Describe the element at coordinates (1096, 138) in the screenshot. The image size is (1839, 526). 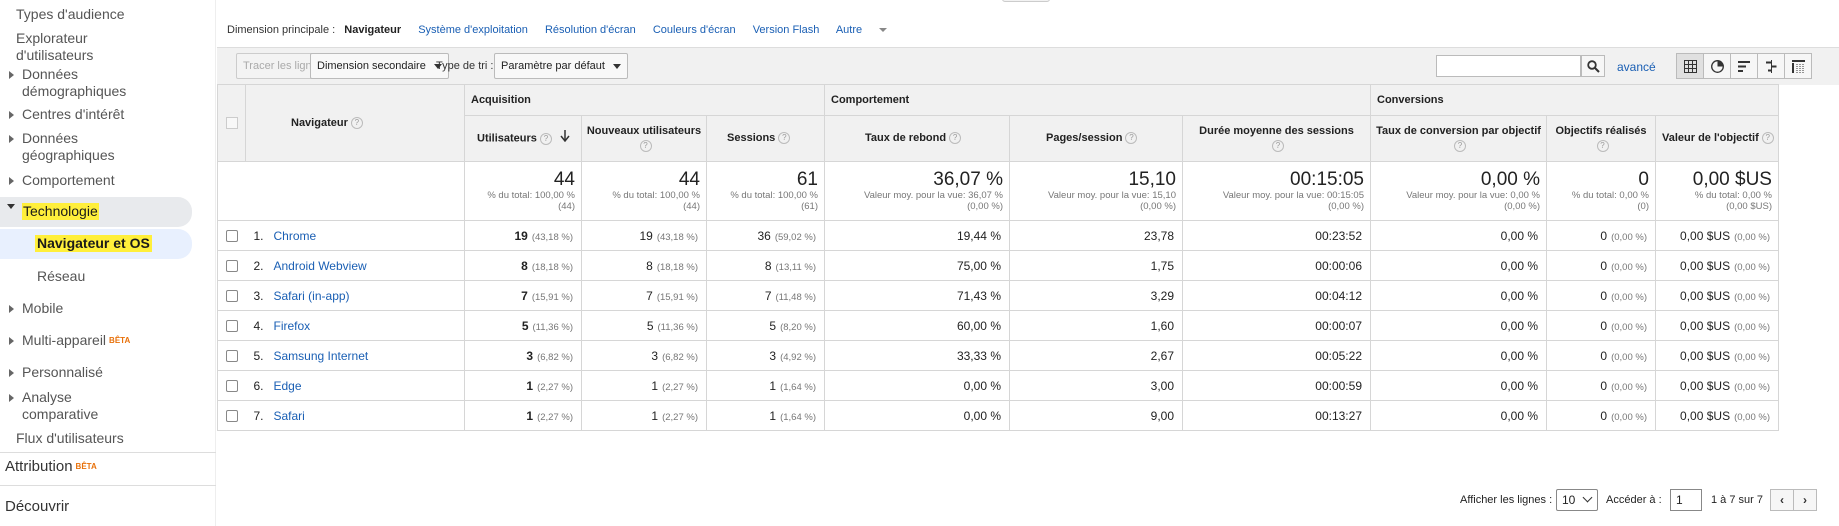
I see `column-header-pages-session: Pages/session?` at that location.